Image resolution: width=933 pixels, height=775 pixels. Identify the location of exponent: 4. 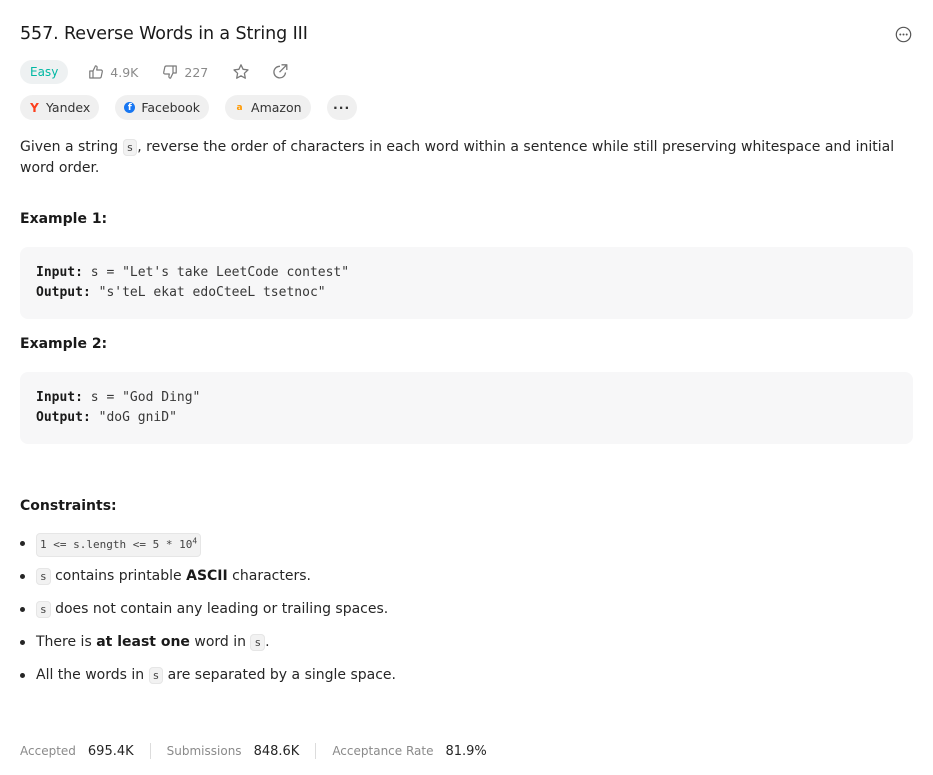
(195, 541).